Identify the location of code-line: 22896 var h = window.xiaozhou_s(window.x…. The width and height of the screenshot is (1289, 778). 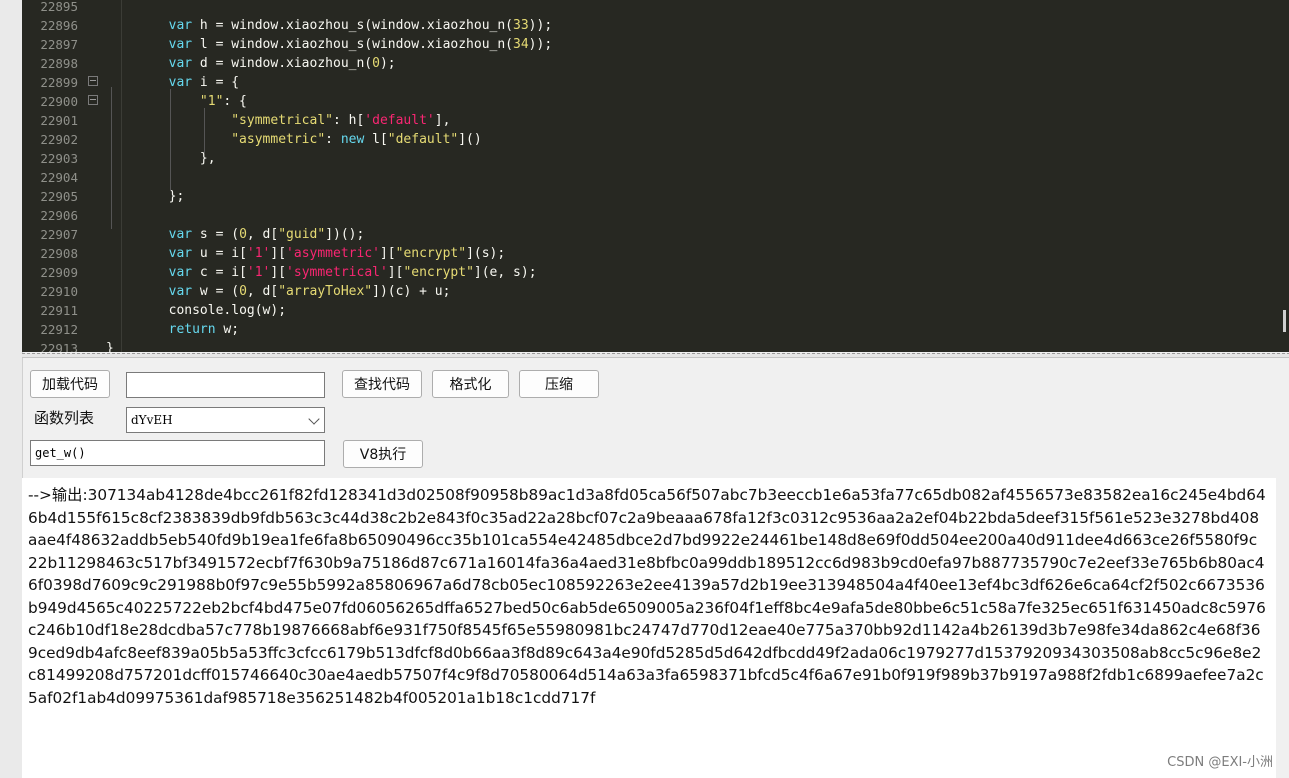
(655, 25).